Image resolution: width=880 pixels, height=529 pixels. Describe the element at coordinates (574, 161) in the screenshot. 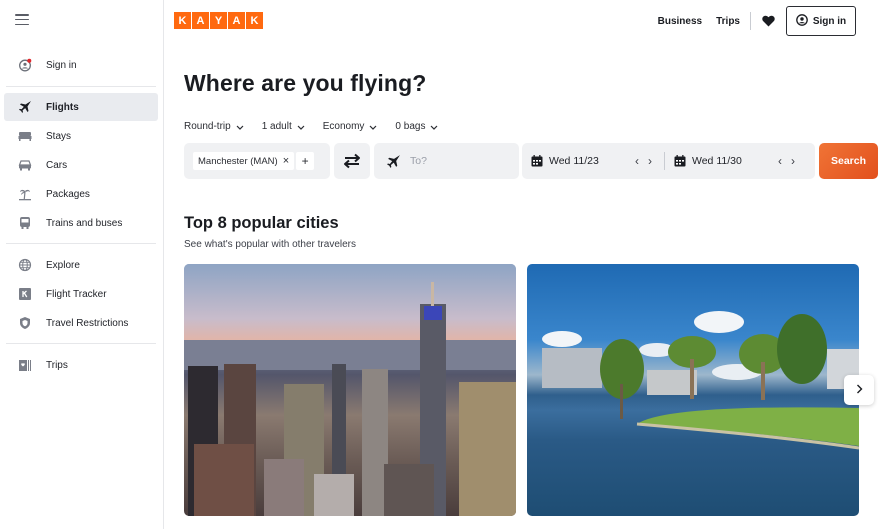

I see `depart-date-value: Wed 11/23` at that location.